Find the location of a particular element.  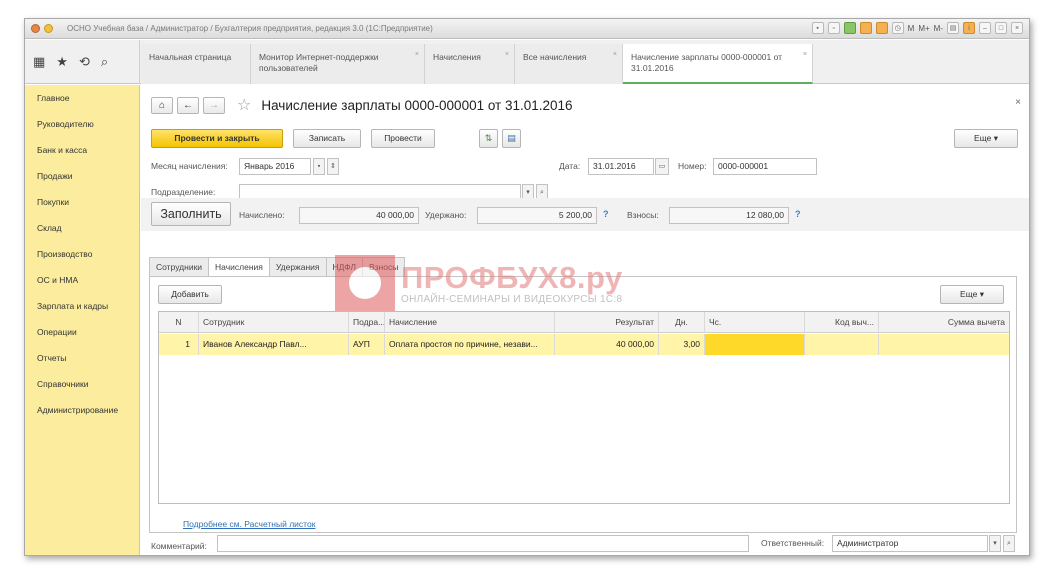

forward-arrow-icon: → is located at coordinates (214, 105).